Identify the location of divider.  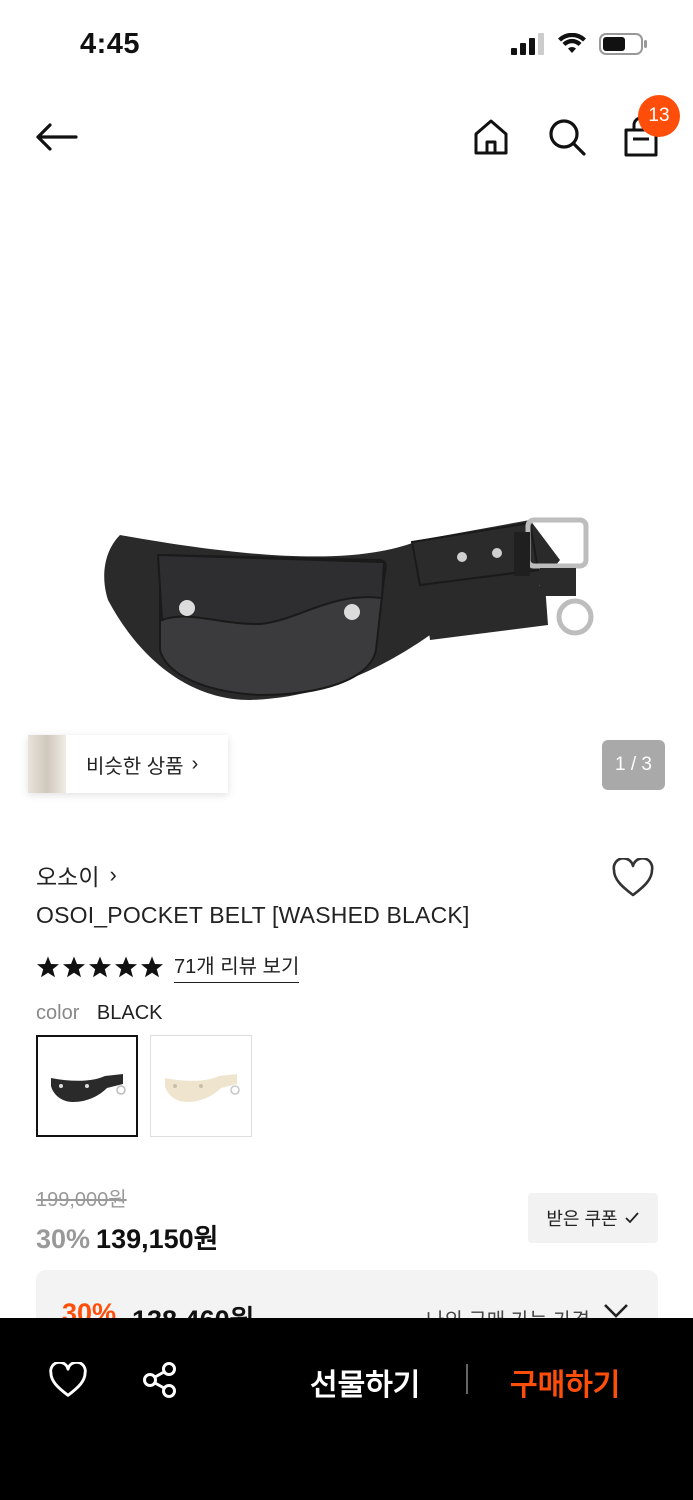
(467, 1379).